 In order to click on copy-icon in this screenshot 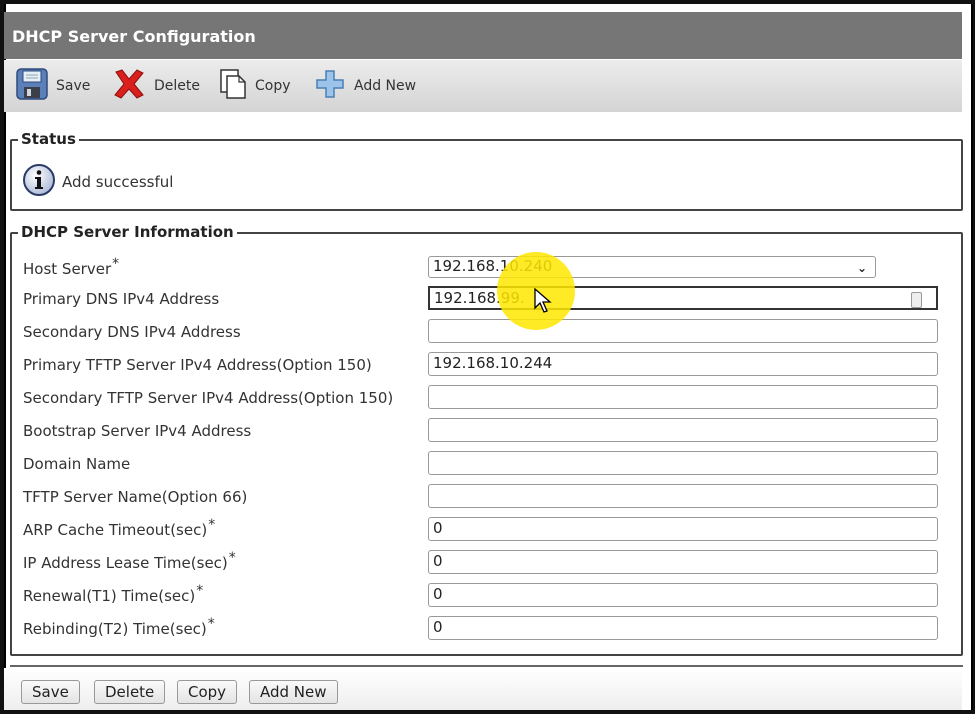, I will do `click(233, 86)`.